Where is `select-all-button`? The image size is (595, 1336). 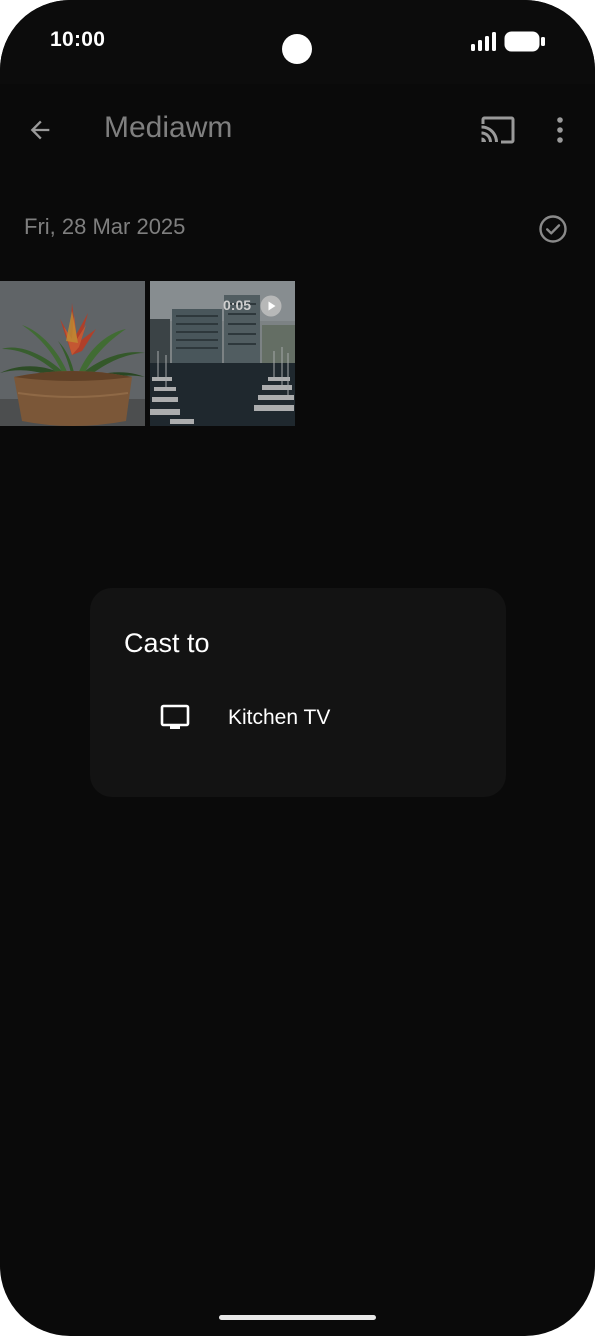
select-all-button is located at coordinates (553, 229).